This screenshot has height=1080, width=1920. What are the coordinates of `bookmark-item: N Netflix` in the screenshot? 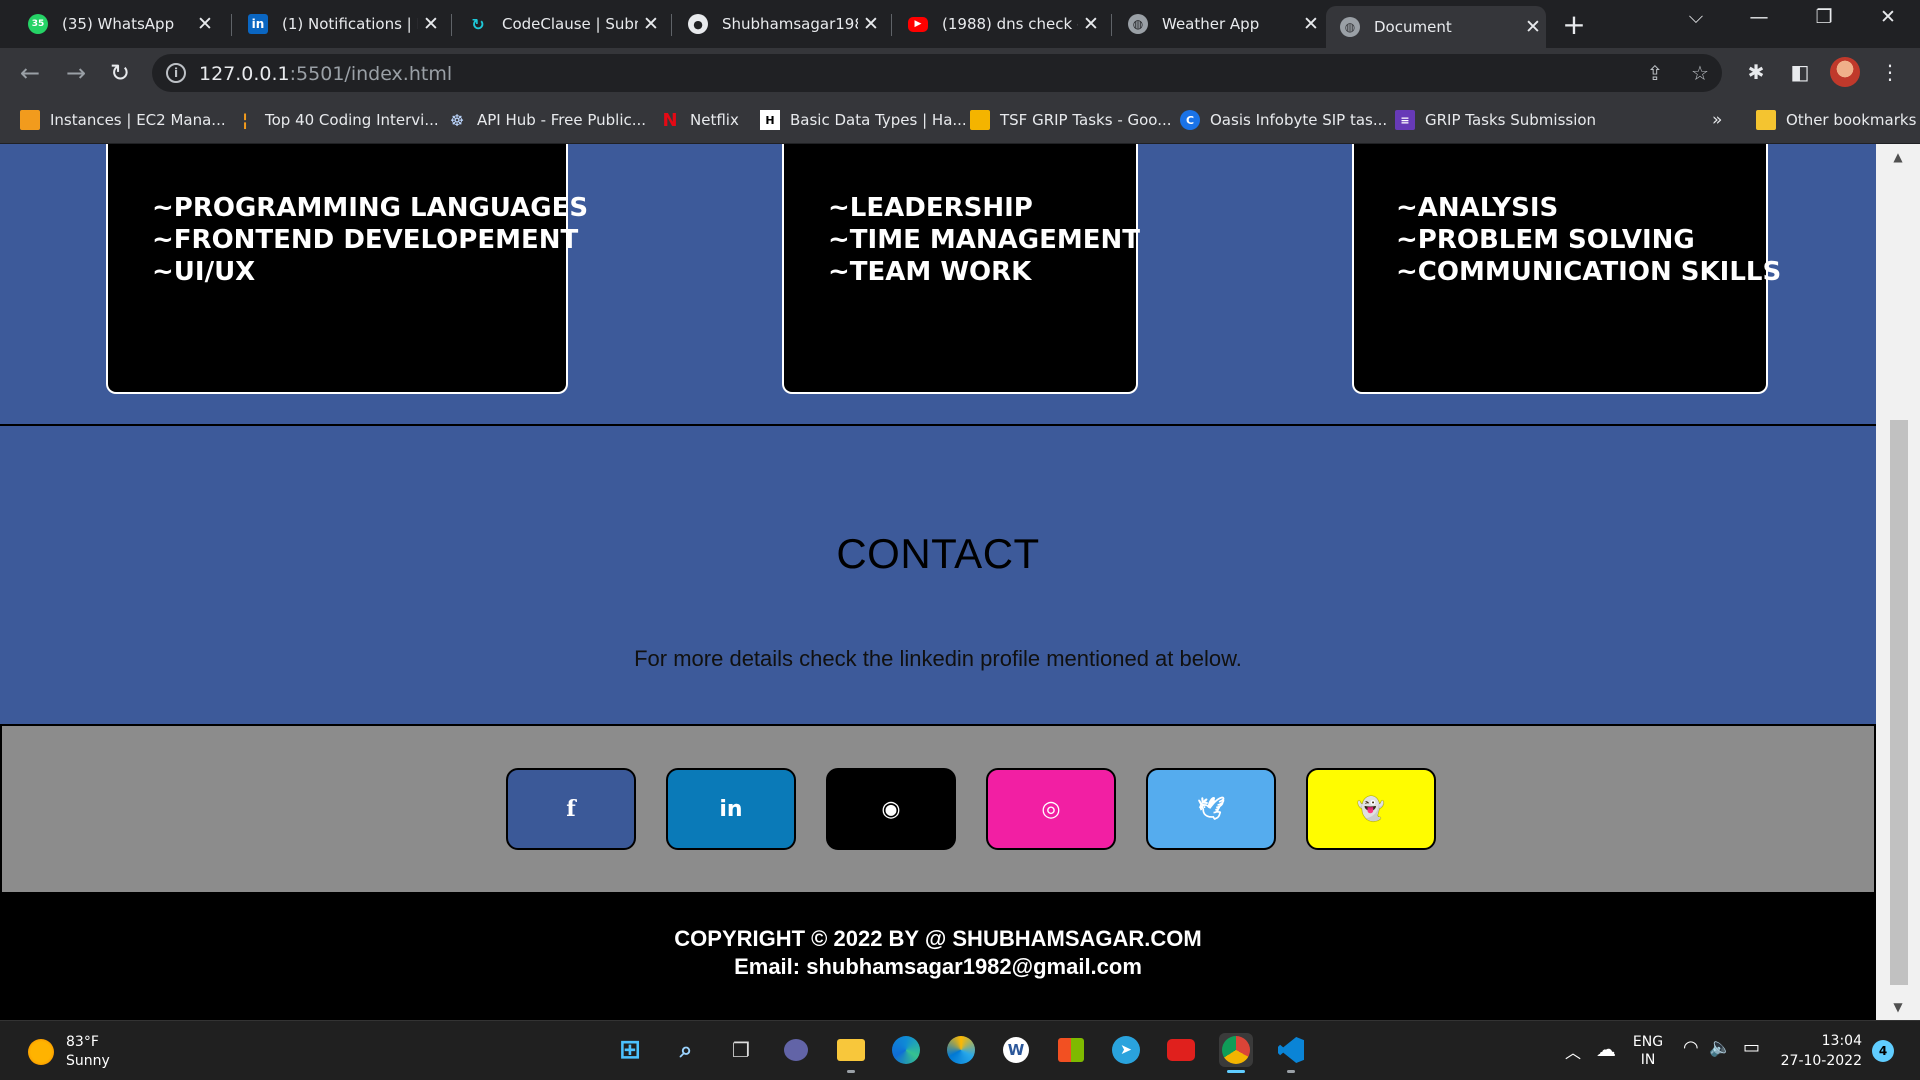 It's located at (699, 120).